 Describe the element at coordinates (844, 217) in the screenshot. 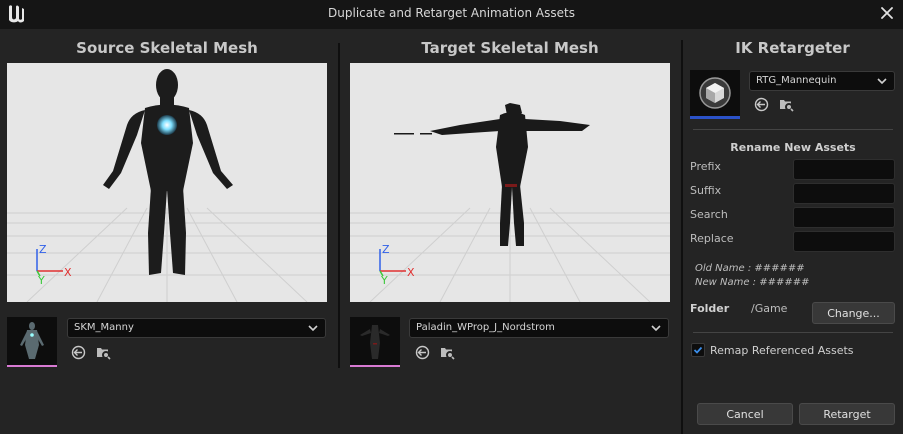

I see `search-input` at that location.